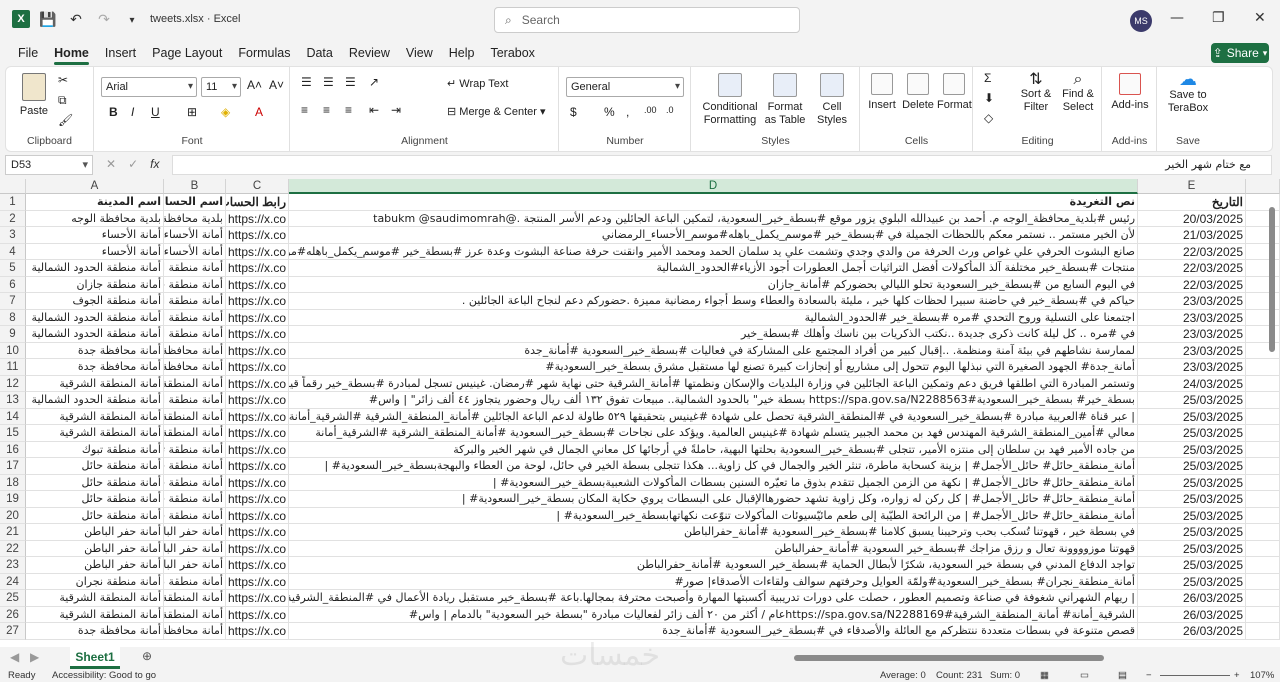 The height and width of the screenshot is (682, 1280). What do you see at coordinates (13, 433) in the screenshot?
I see `row-header: 15` at bounding box center [13, 433].